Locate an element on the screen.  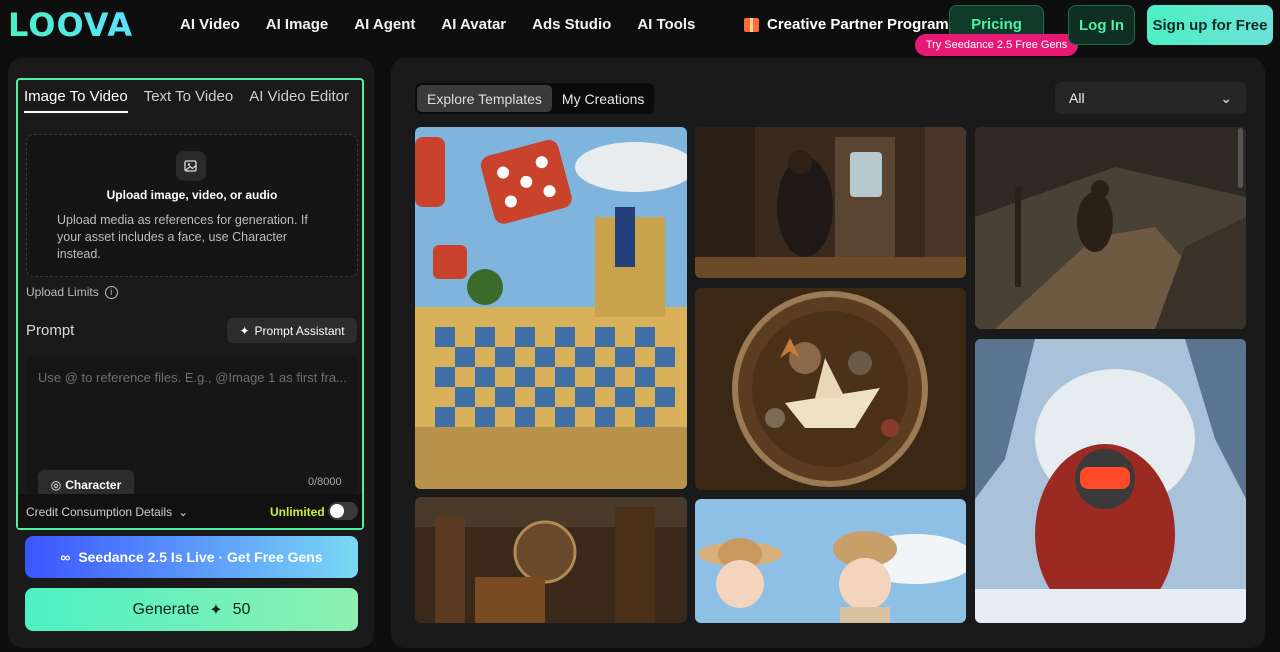
partner-label: Creative Partner Program is located at coordinates (858, 24).